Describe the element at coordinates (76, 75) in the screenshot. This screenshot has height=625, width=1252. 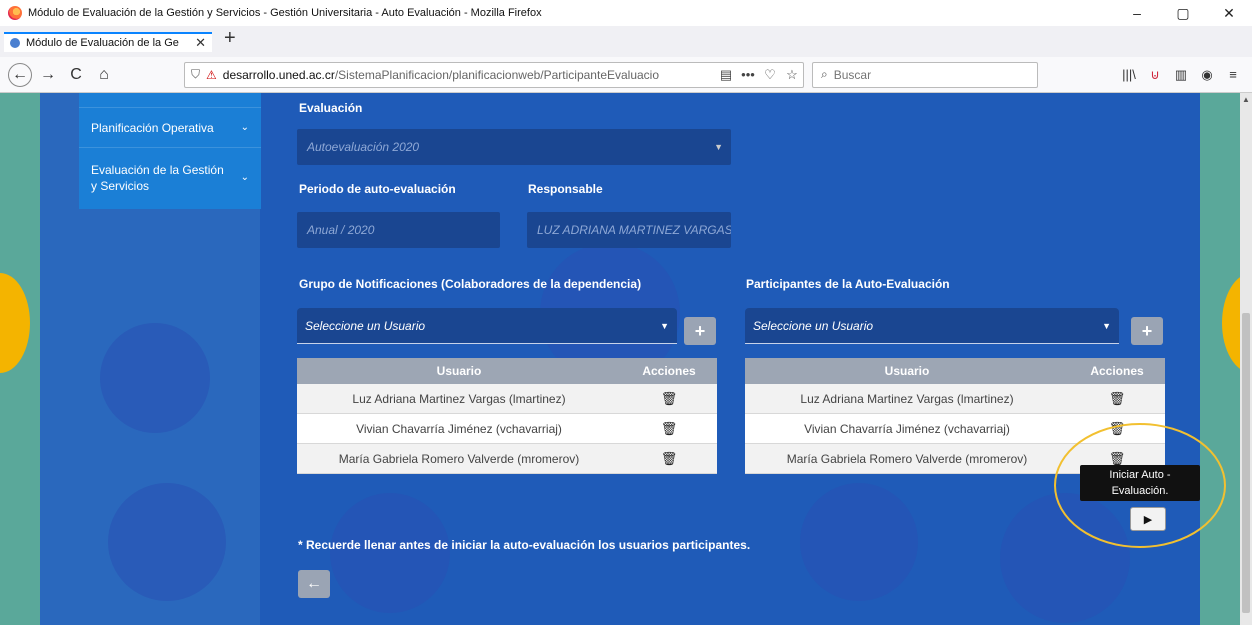
I see `reload-button: C` at that location.